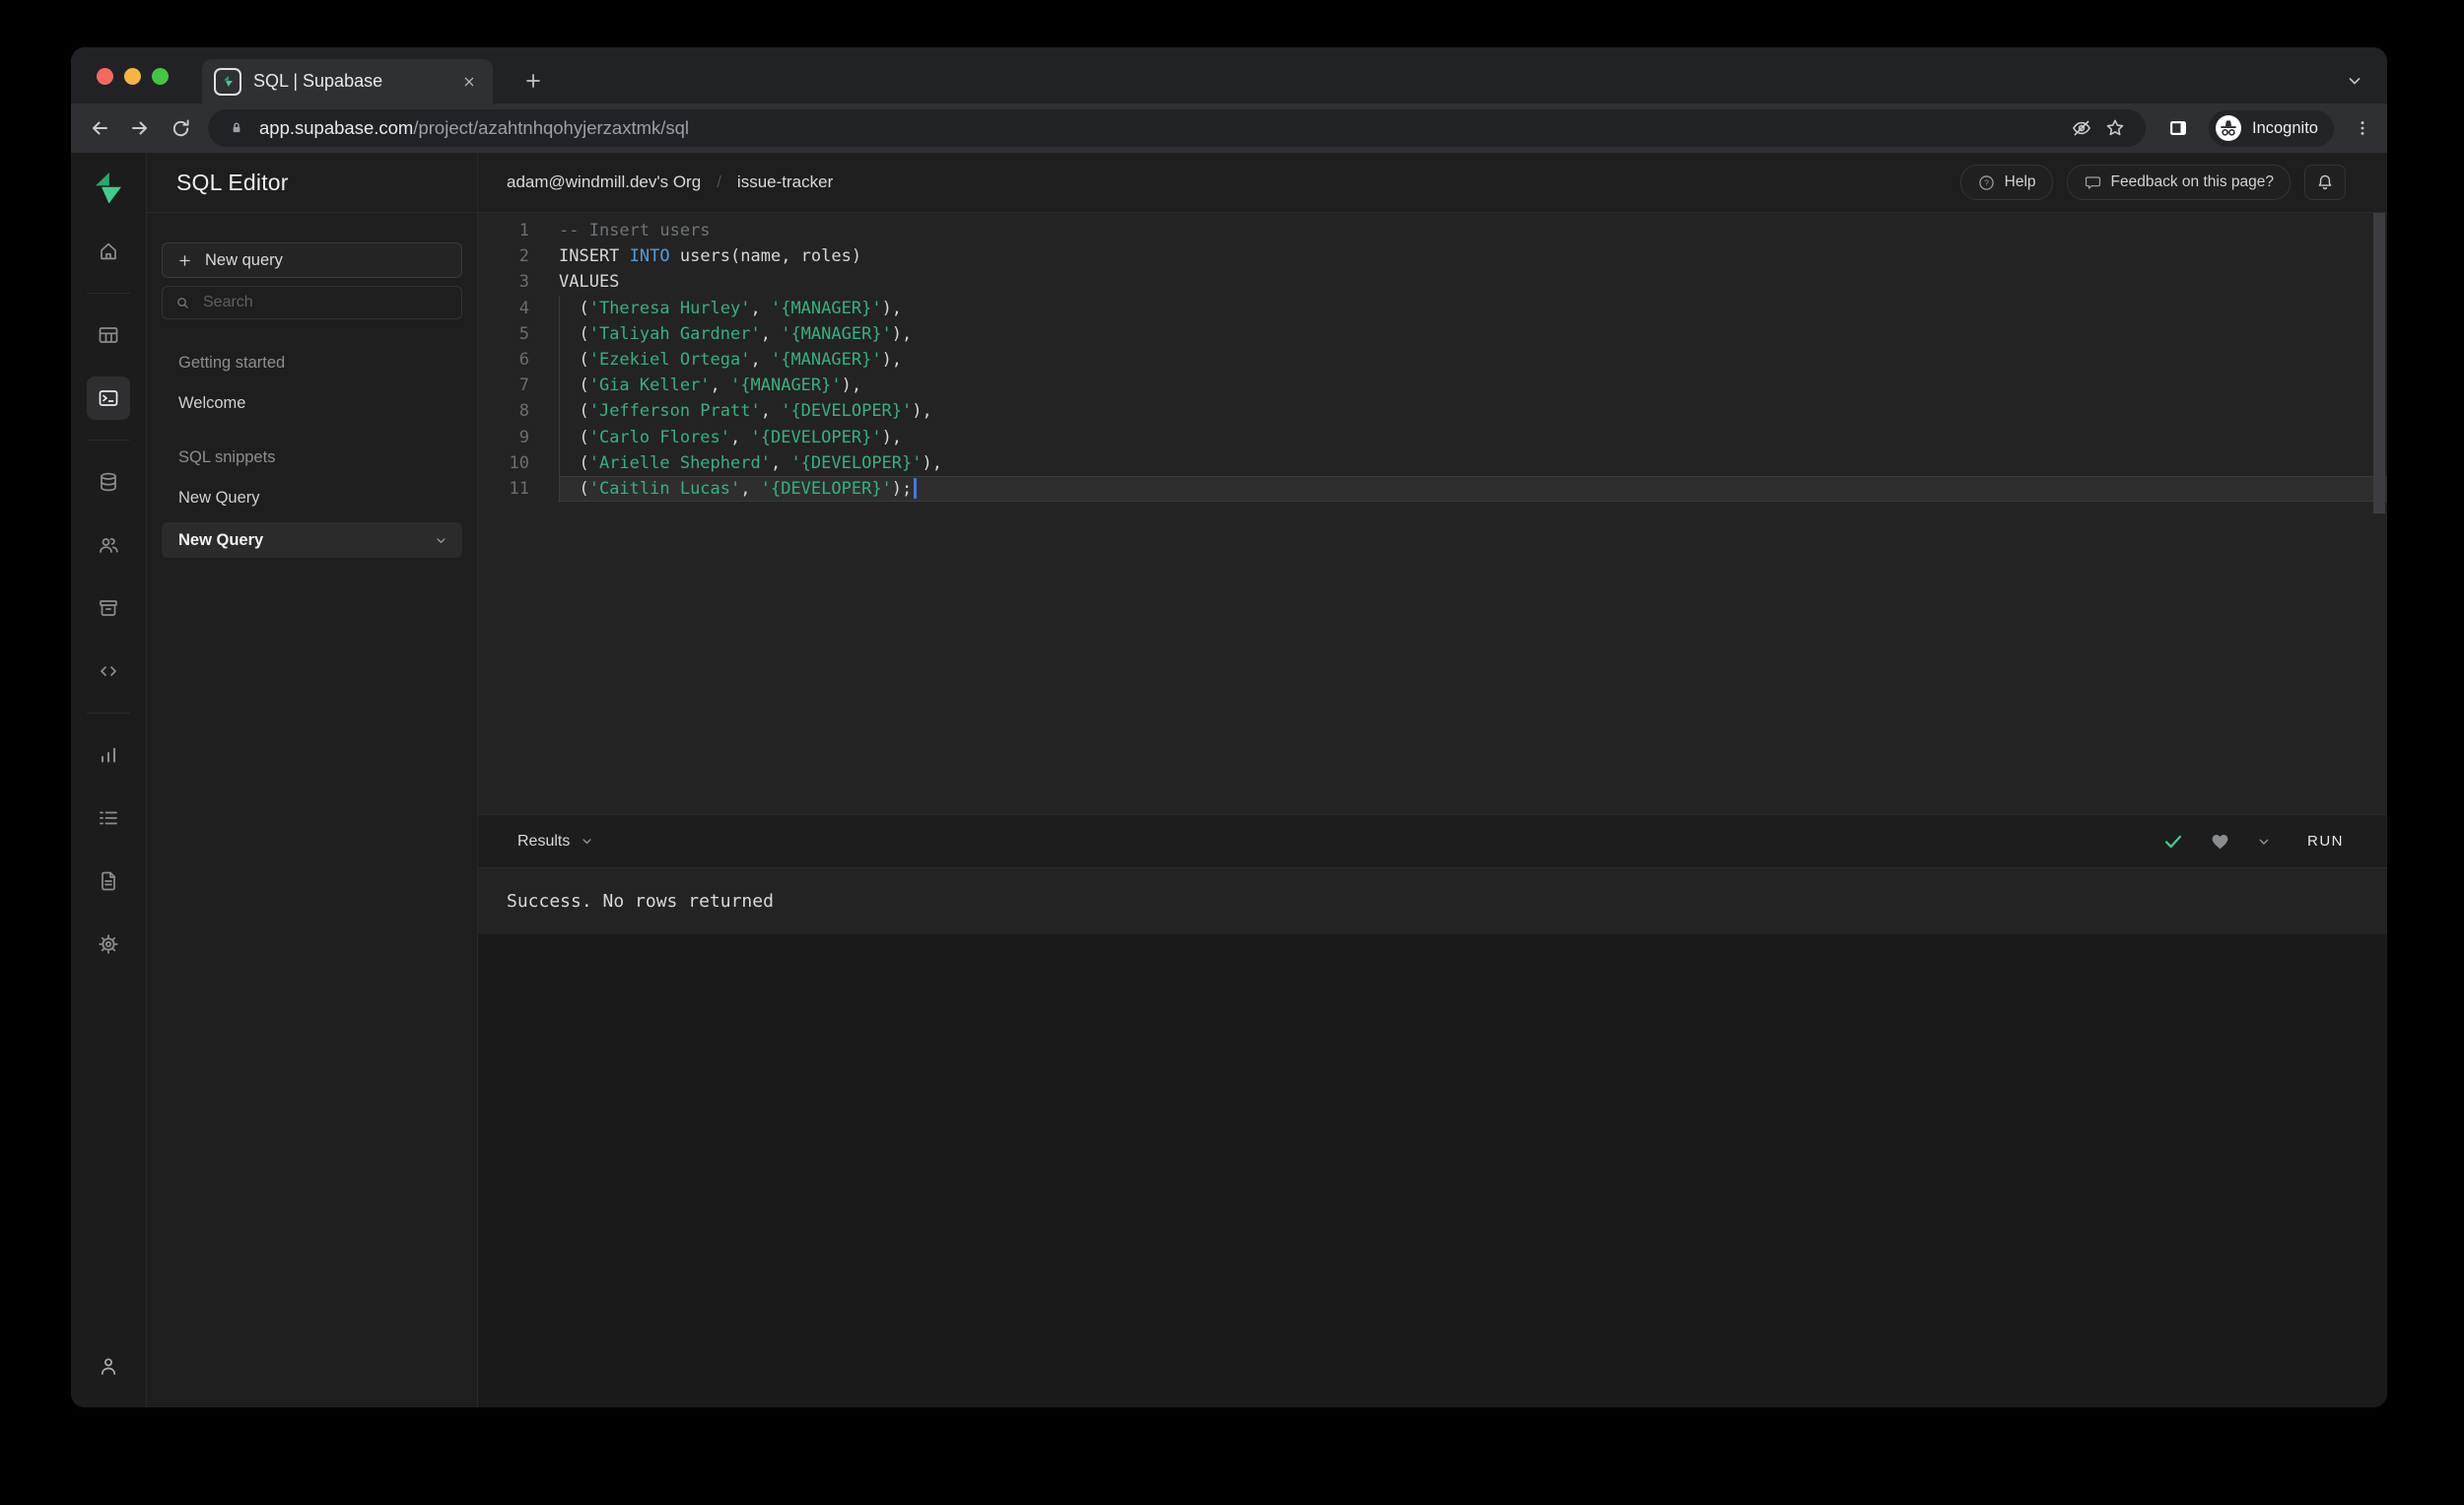 The width and height of the screenshot is (2464, 1505). I want to click on eye-off-icon, so click(2081, 128).